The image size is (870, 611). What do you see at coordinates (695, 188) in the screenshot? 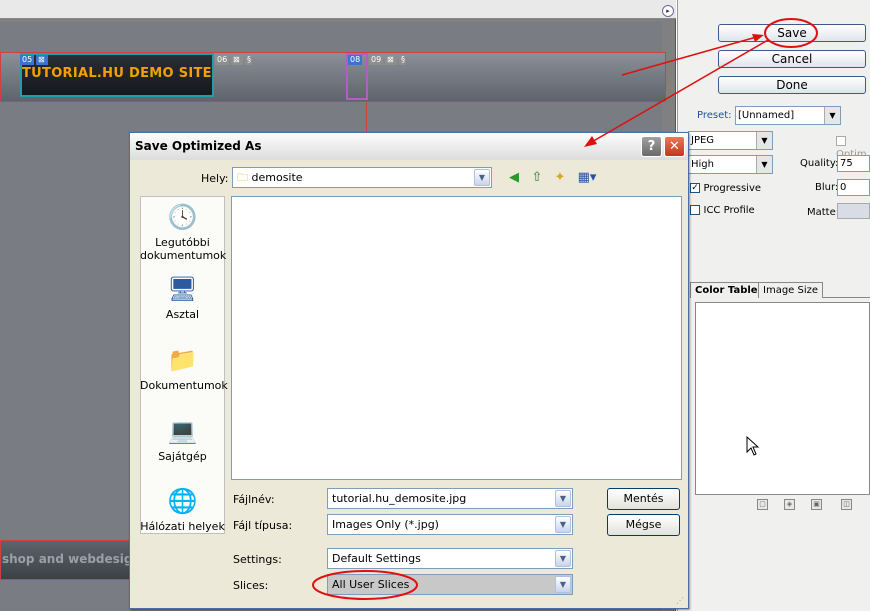
I see `check-icon: ✓` at bounding box center [695, 188].